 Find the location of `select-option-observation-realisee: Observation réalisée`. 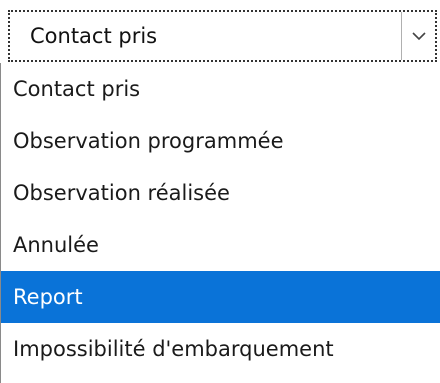

select-option-observation-realisee: Observation réalisée is located at coordinates (220, 193).